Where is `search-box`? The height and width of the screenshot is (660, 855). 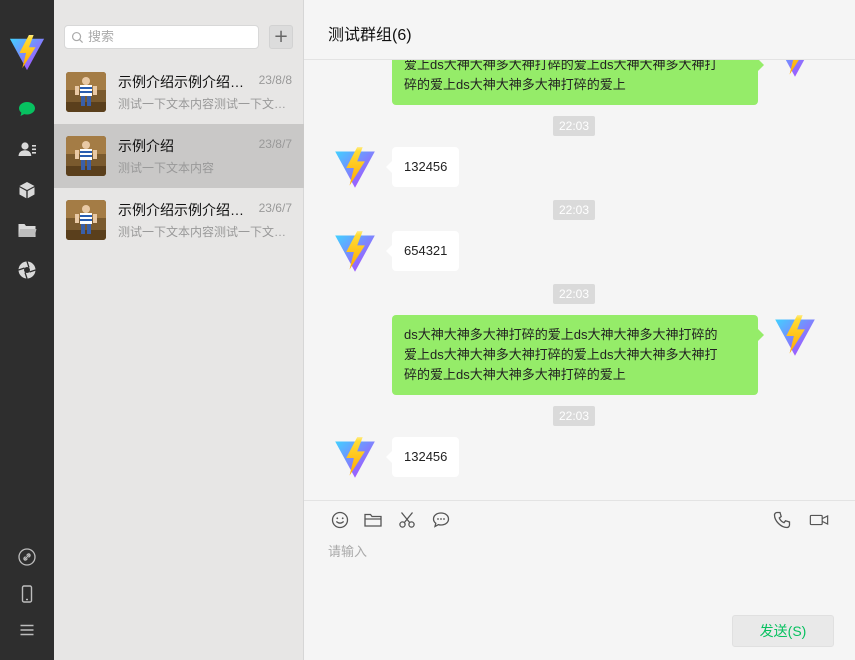
search-box is located at coordinates (161, 37).